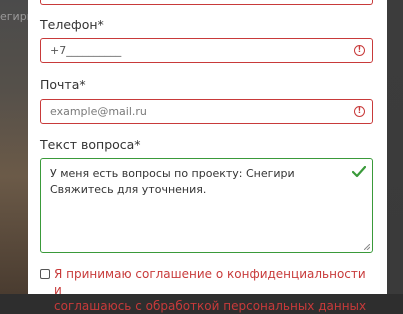 The width and height of the screenshot is (403, 314). Describe the element at coordinates (206, 2) in the screenshot. I see `previous-field` at that location.